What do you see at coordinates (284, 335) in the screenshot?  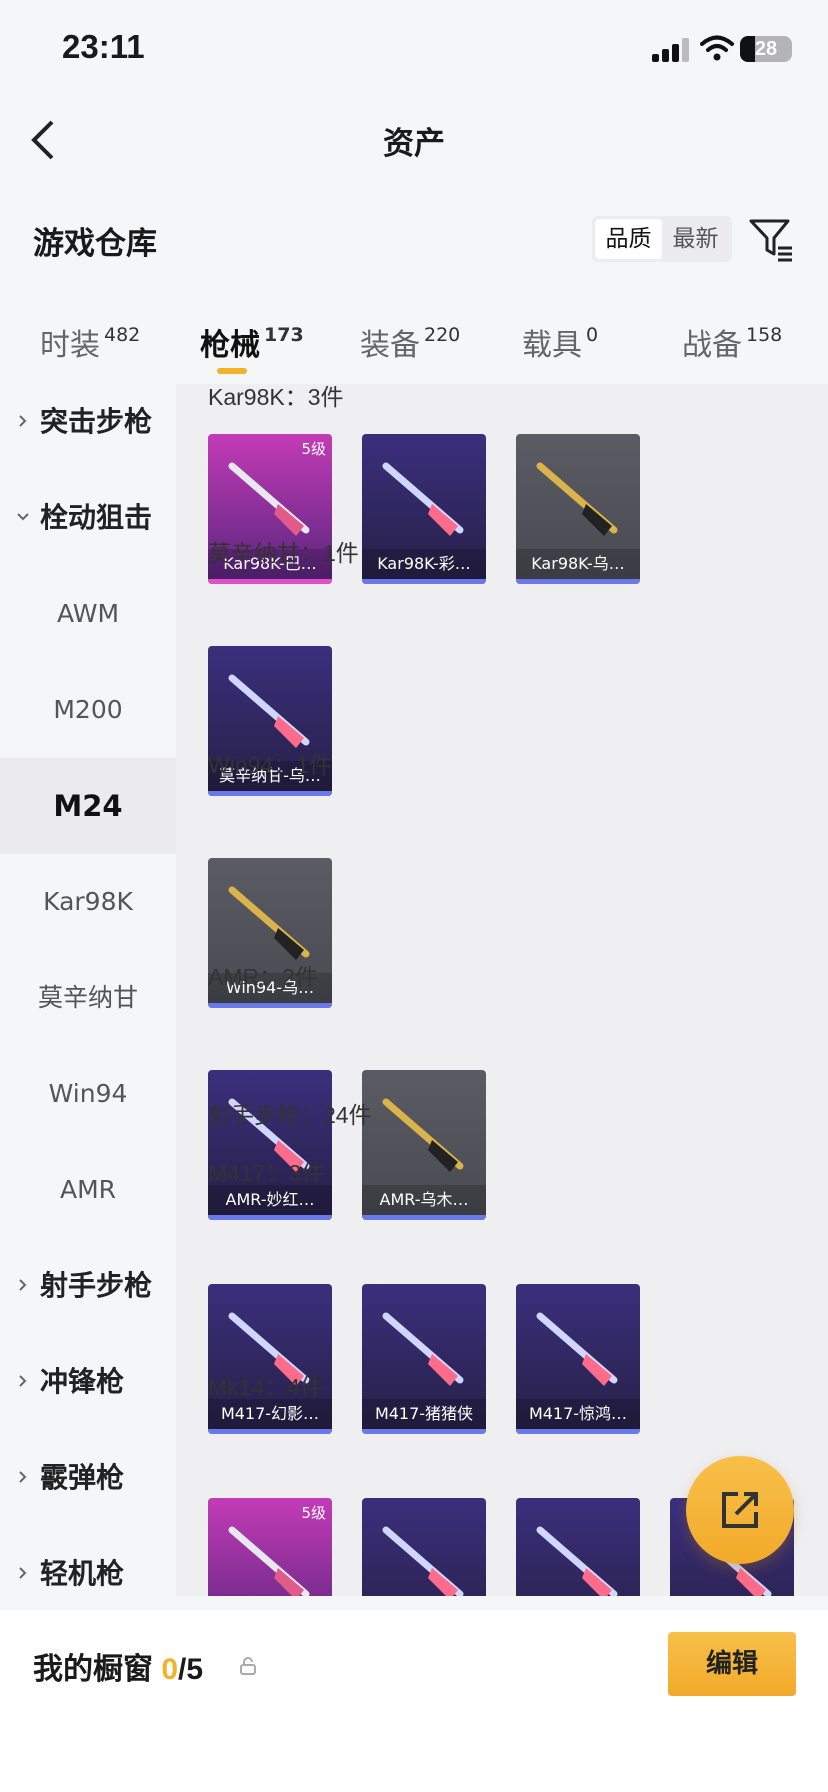 I see `tab-count: 173` at bounding box center [284, 335].